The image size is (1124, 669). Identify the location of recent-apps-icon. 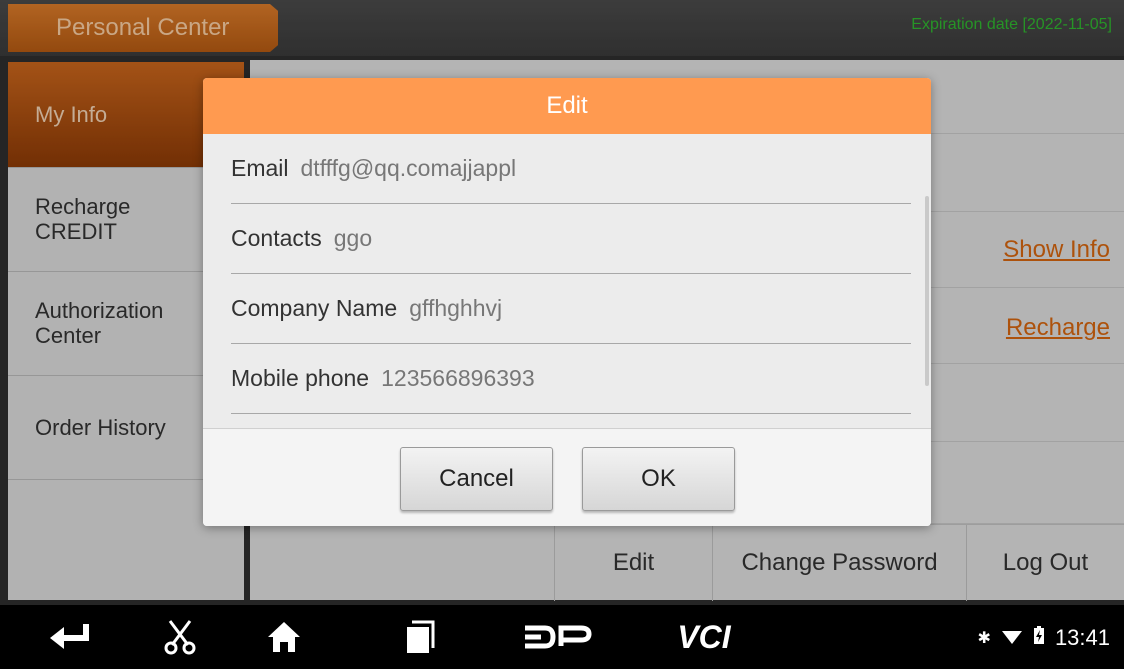
(420, 637).